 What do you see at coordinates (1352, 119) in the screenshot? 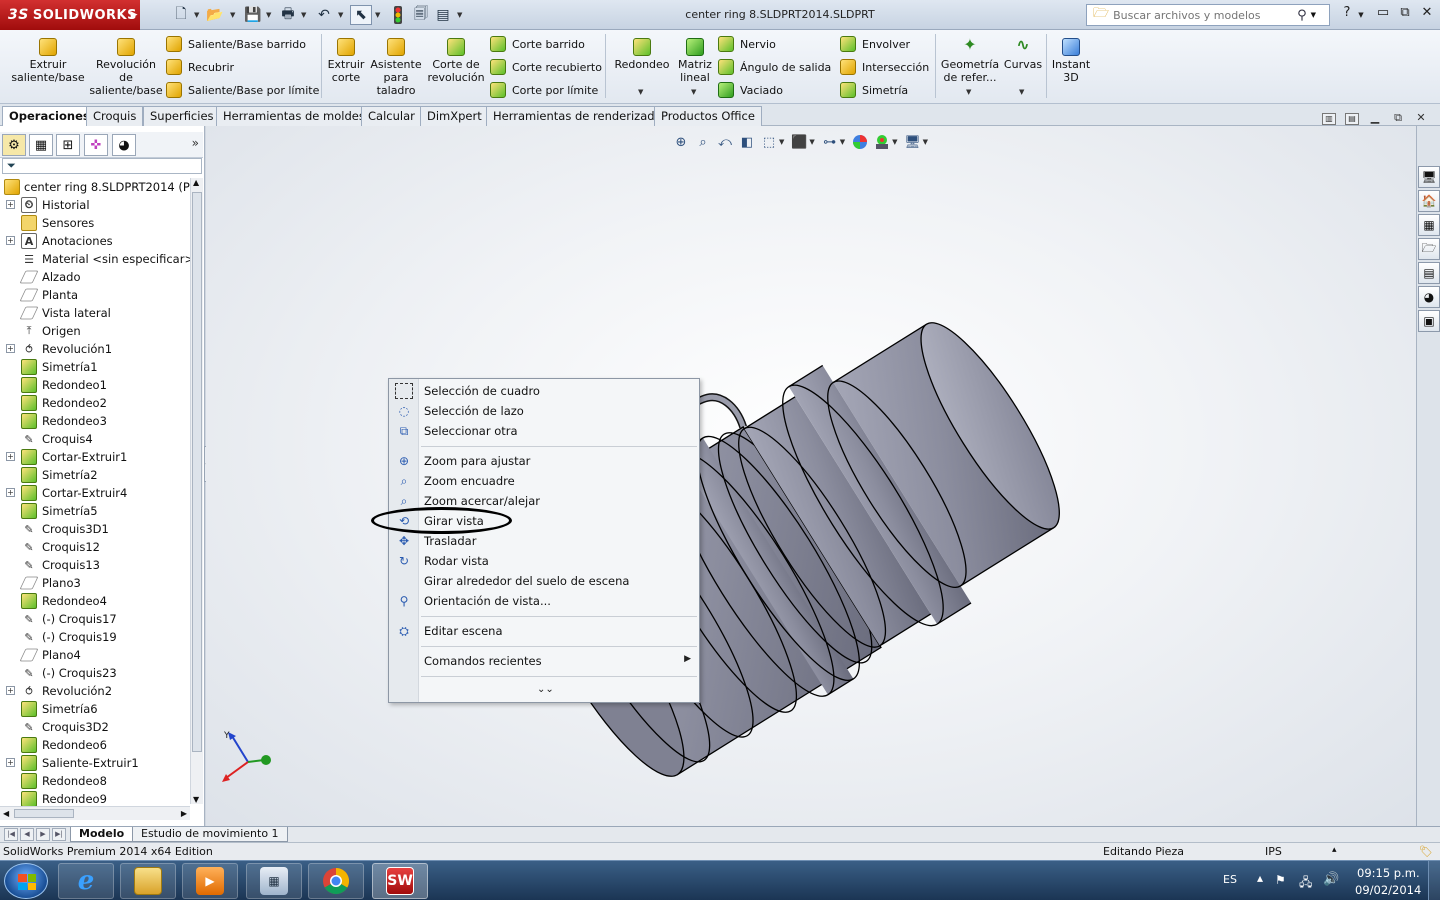
I see `tile-vertical-icon: ▤` at bounding box center [1352, 119].